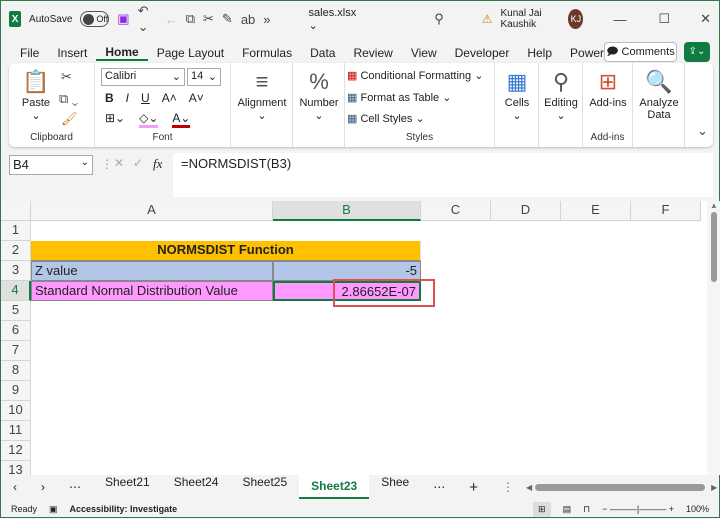 Image resolution: width=720 pixels, height=519 pixels. What do you see at coordinates (443, 175) in the screenshot?
I see `formula-input: =NORMSDIST(B3)` at bounding box center [443, 175].